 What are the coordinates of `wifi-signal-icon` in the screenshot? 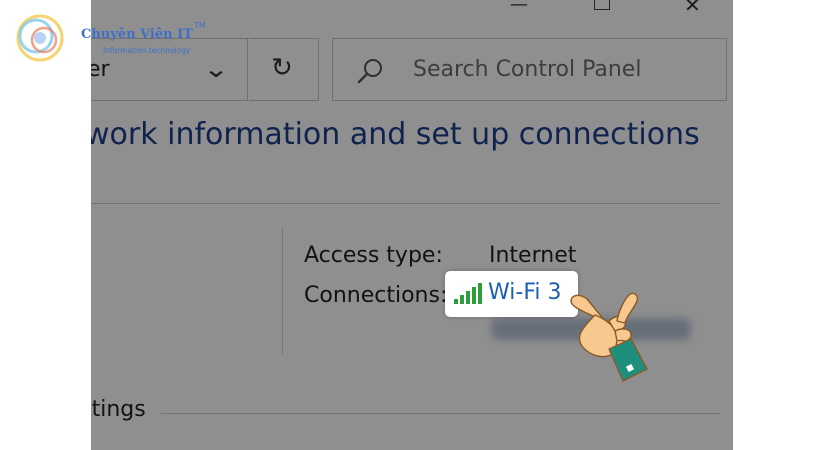 It's located at (468, 293).